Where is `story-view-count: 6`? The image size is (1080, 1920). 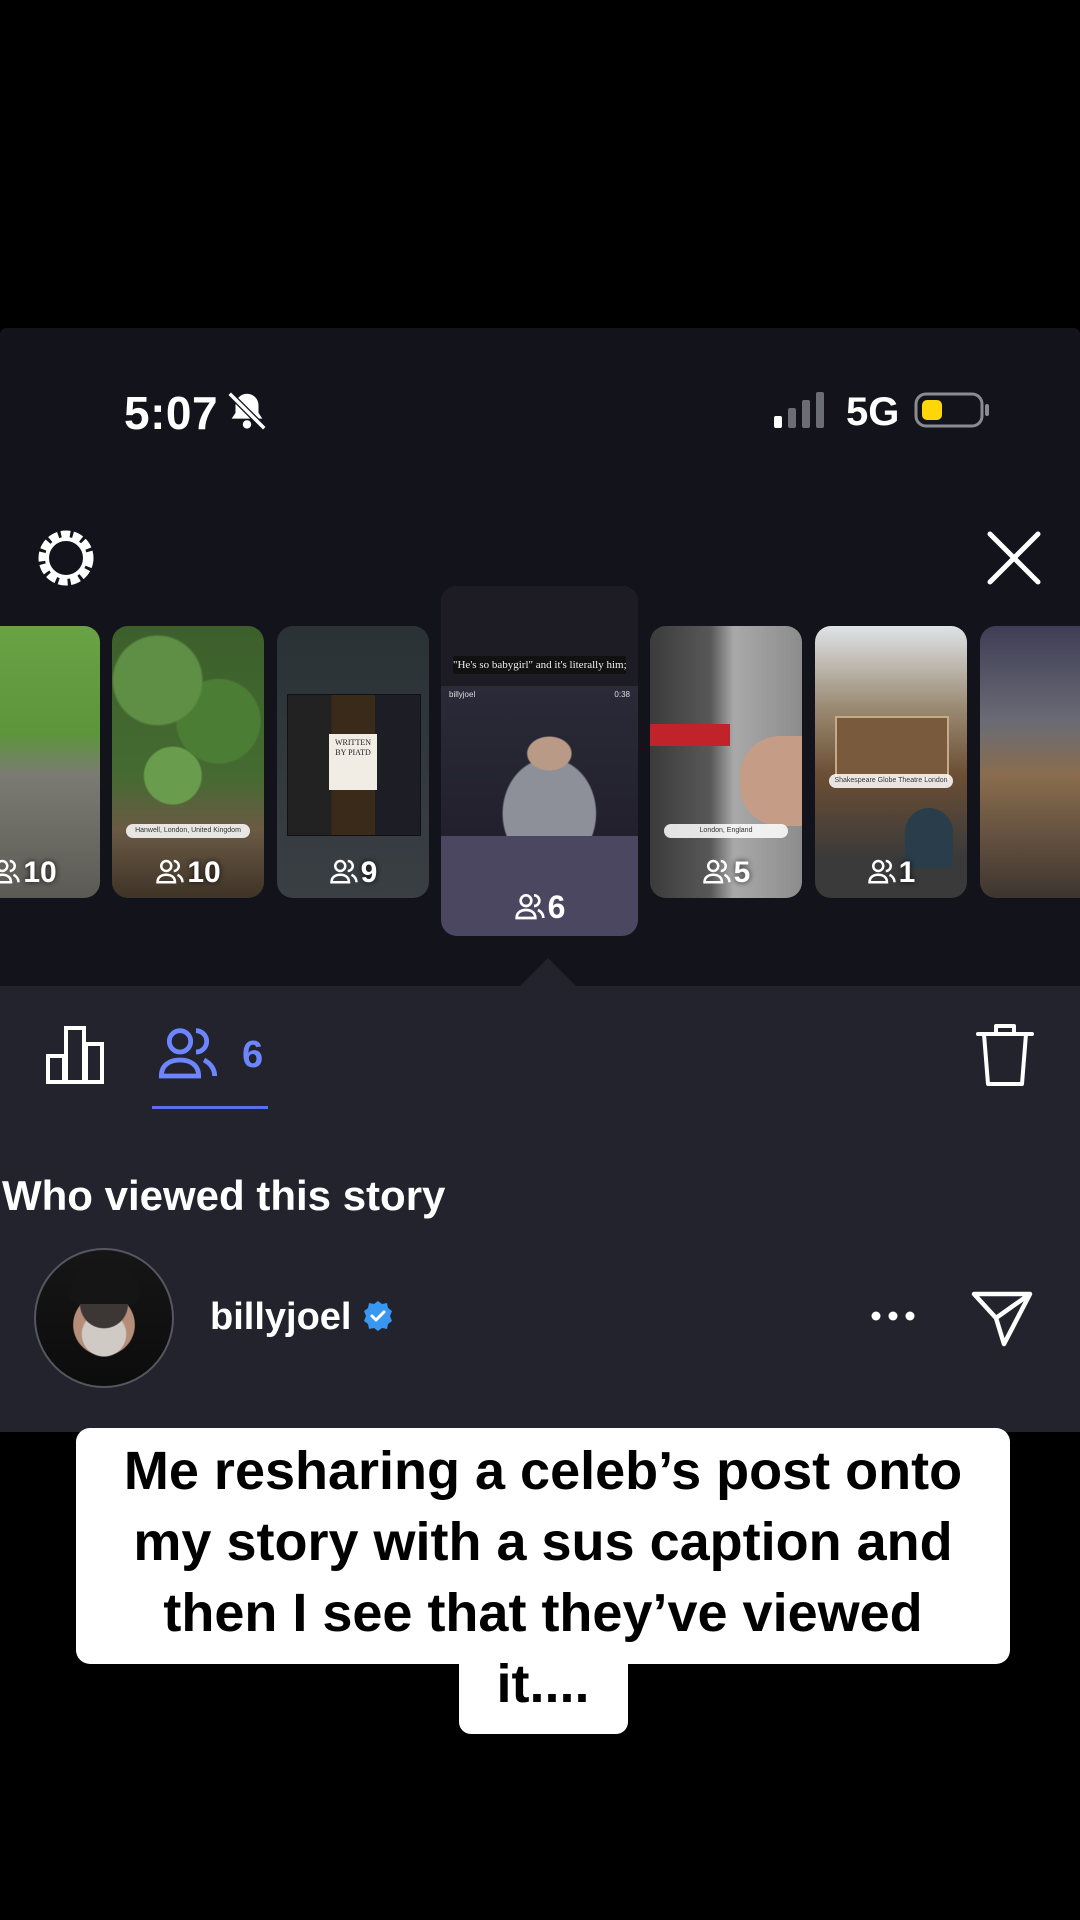
story-view-count: 6 is located at coordinates (539, 907).